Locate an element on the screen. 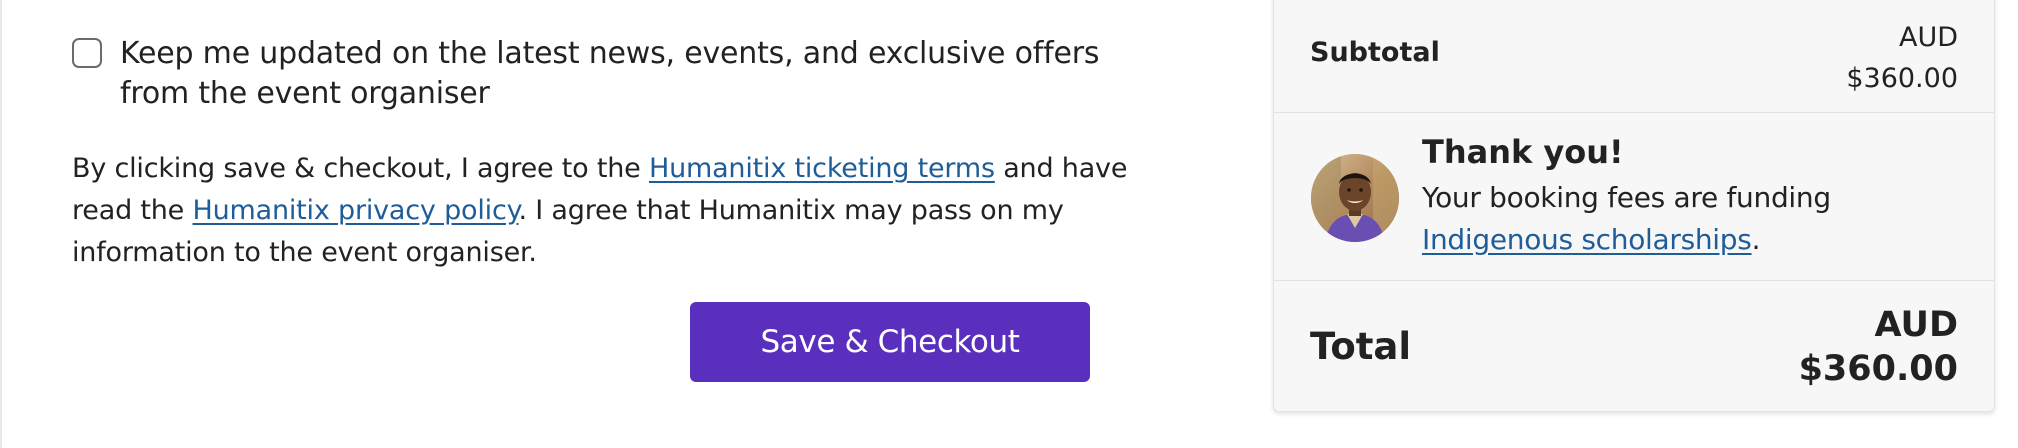 The height and width of the screenshot is (448, 2018). avatar-portrait-icon is located at coordinates (1355, 198).